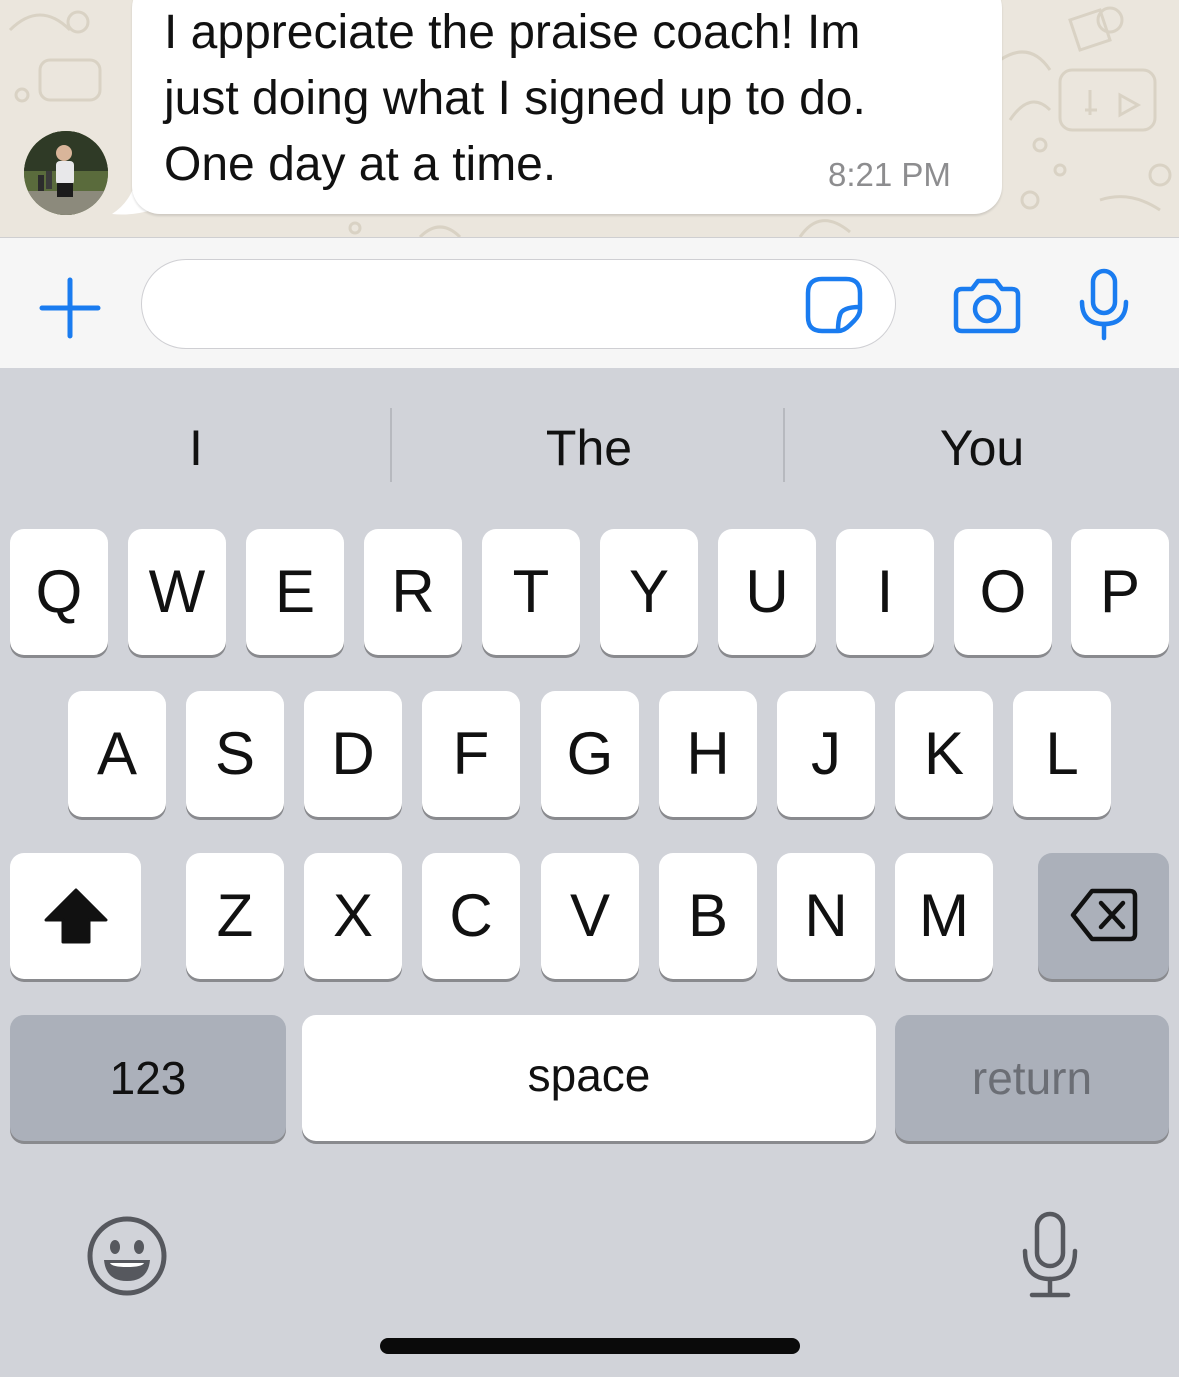 The width and height of the screenshot is (1179, 1377). What do you see at coordinates (413, 592) in the screenshot?
I see `key-r: R` at bounding box center [413, 592].